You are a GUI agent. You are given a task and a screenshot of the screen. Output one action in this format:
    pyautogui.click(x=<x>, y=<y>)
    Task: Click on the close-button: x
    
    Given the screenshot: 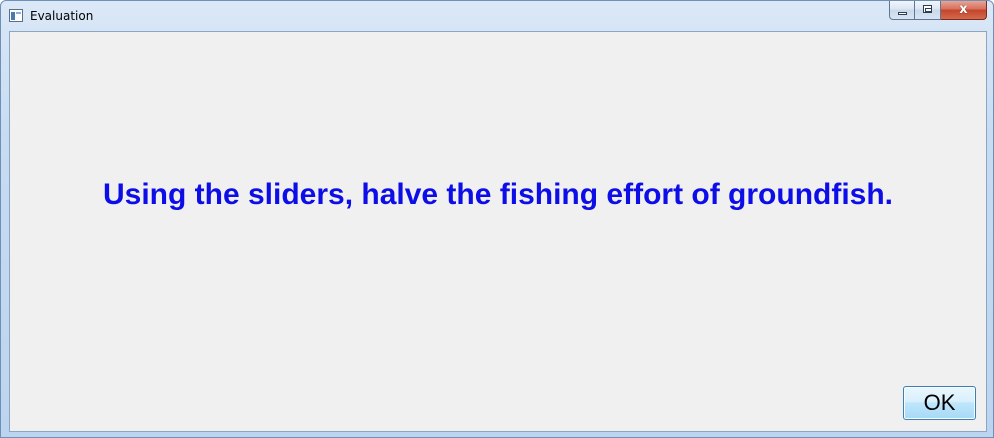 What is the action you would take?
    pyautogui.click(x=964, y=10)
    